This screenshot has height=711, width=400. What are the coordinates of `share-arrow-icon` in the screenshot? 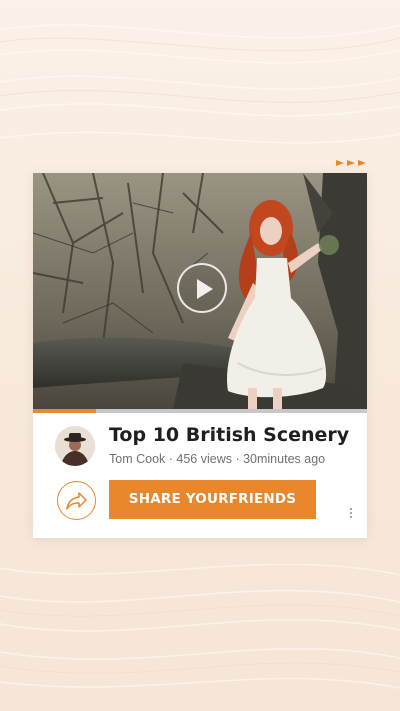 It's located at (76, 501).